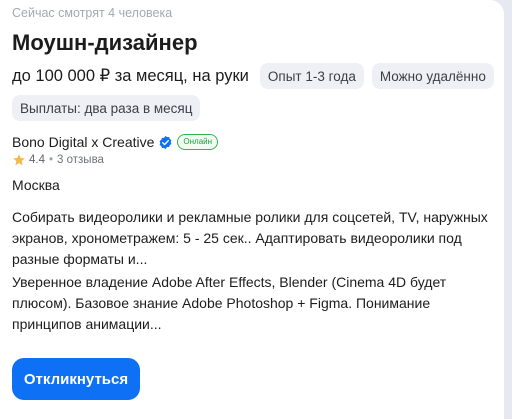  I want to click on viewers-count: Сейчас смотрят 4 человека, so click(92, 13).